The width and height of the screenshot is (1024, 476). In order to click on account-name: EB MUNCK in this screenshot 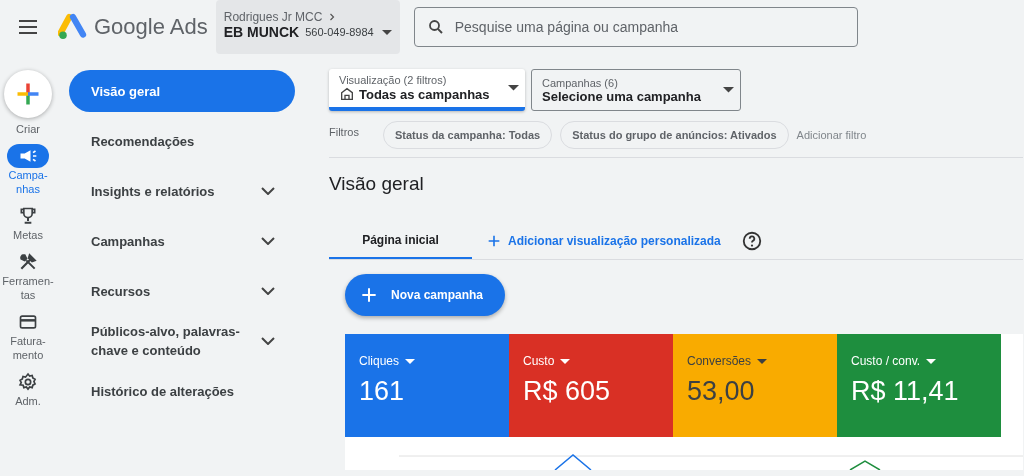, I will do `click(261, 32)`.